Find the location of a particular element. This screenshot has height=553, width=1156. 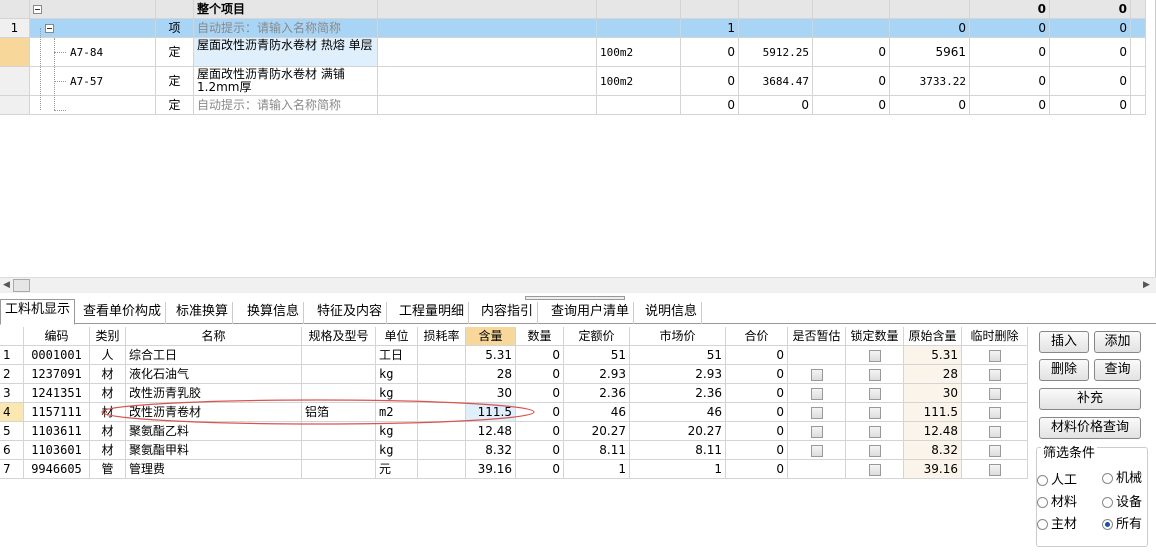

cell-content: 8.32 is located at coordinates (491, 450).